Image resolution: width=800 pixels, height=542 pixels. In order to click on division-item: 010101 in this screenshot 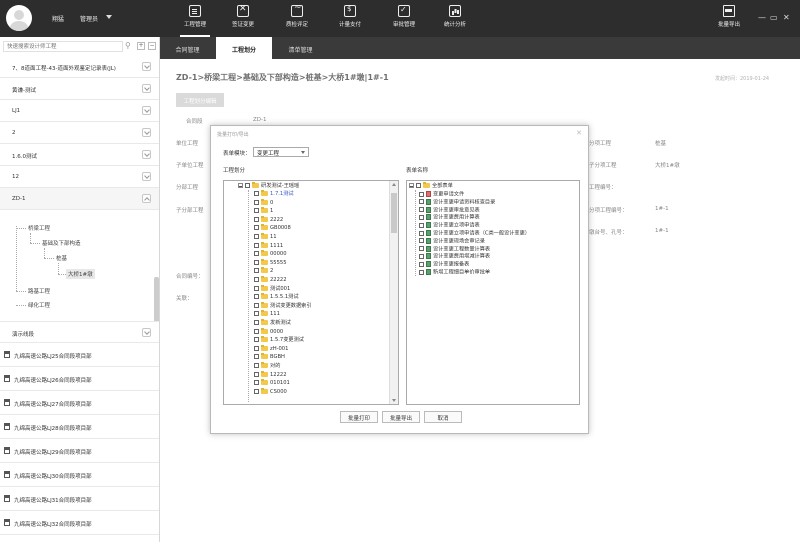, I will do `click(272, 383)`.